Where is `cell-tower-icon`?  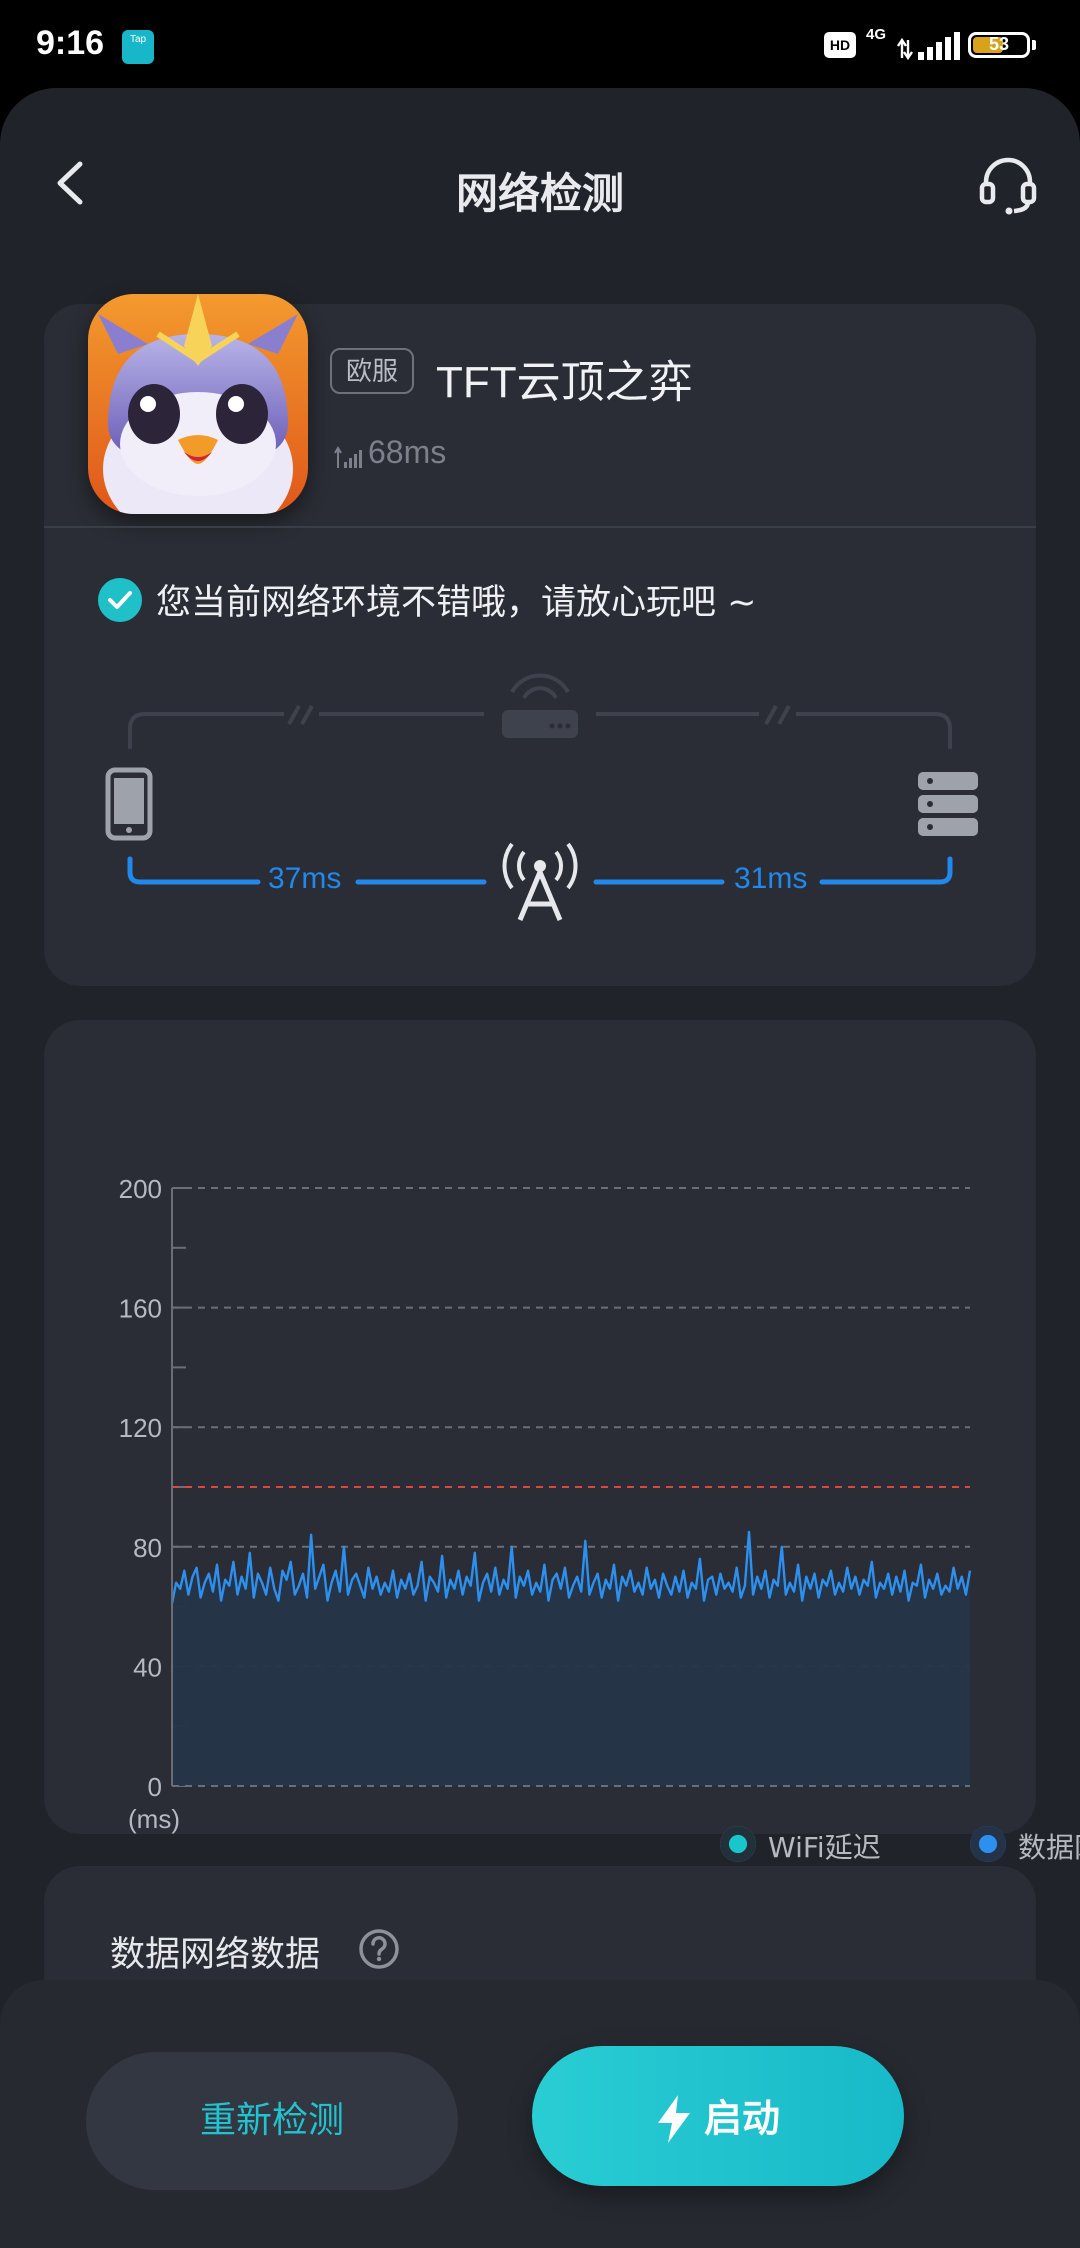 cell-tower-icon is located at coordinates (540, 881).